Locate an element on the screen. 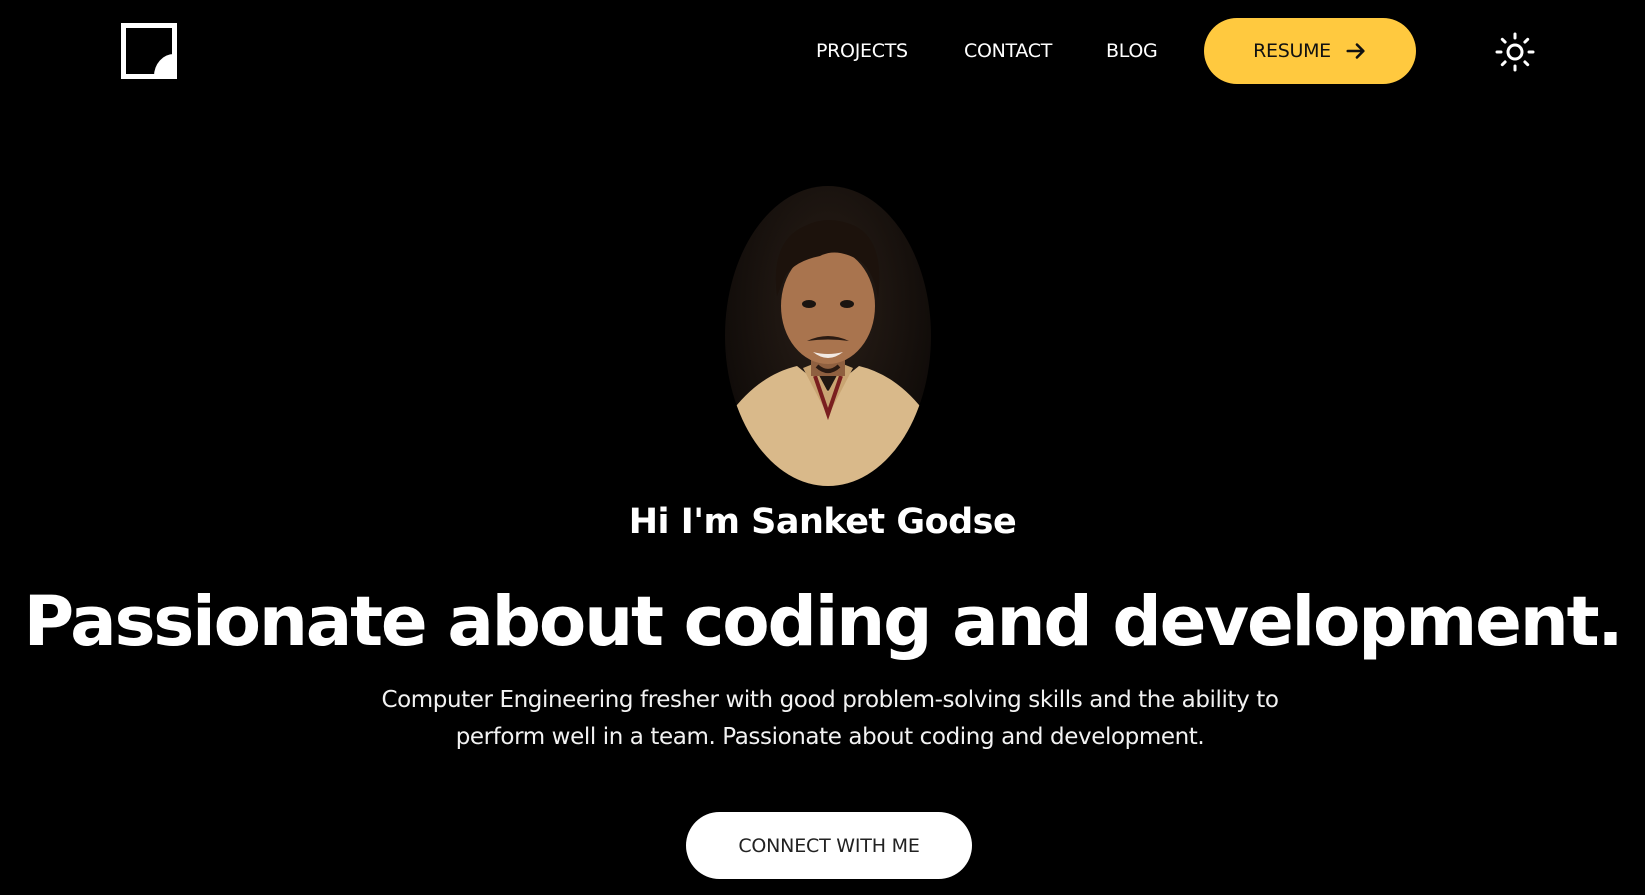 The height and width of the screenshot is (895, 1645). connect-with-me-button: CONNECT WITH ME is located at coordinates (829, 845).